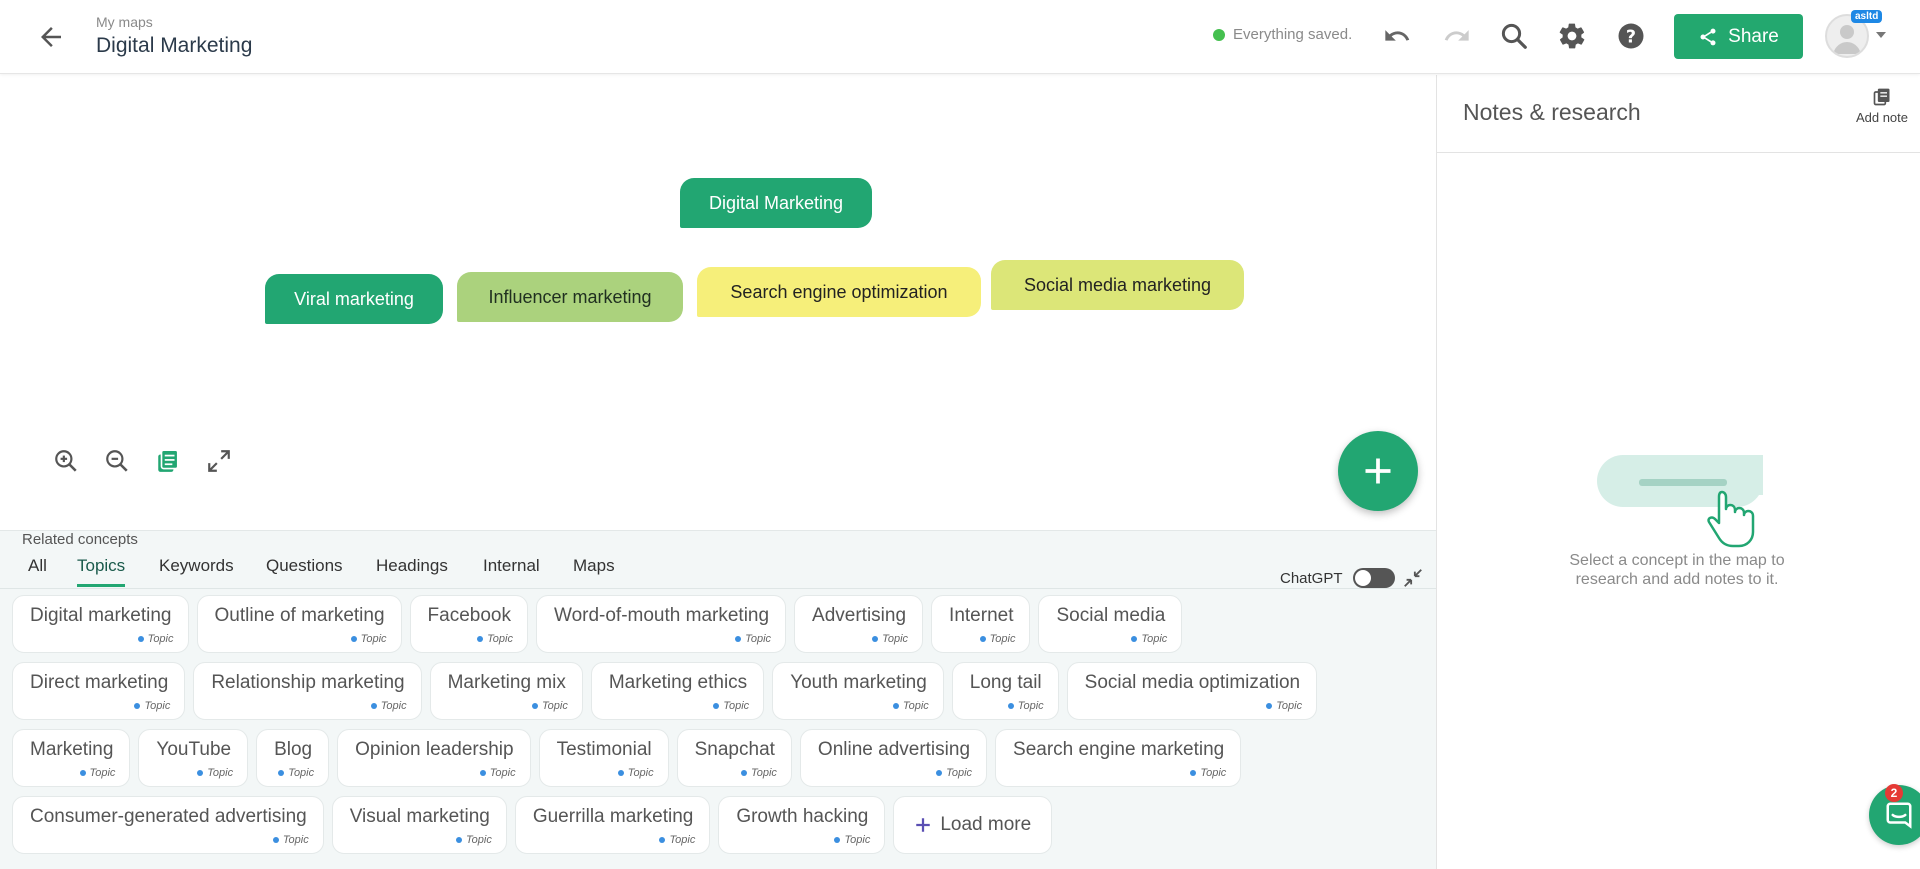  What do you see at coordinates (1678, 114) in the screenshot?
I see `notes-header: Notes & research Add note` at bounding box center [1678, 114].